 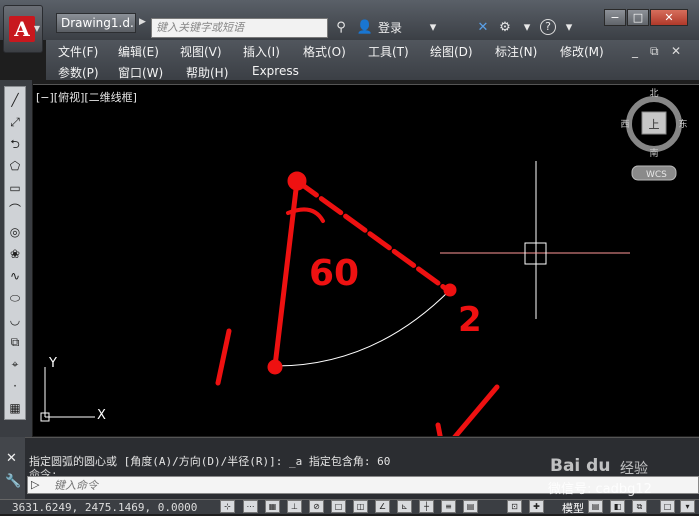 What do you see at coordinates (516, 51) in the screenshot?
I see `menu-dimension: 标注(N)` at bounding box center [516, 51].